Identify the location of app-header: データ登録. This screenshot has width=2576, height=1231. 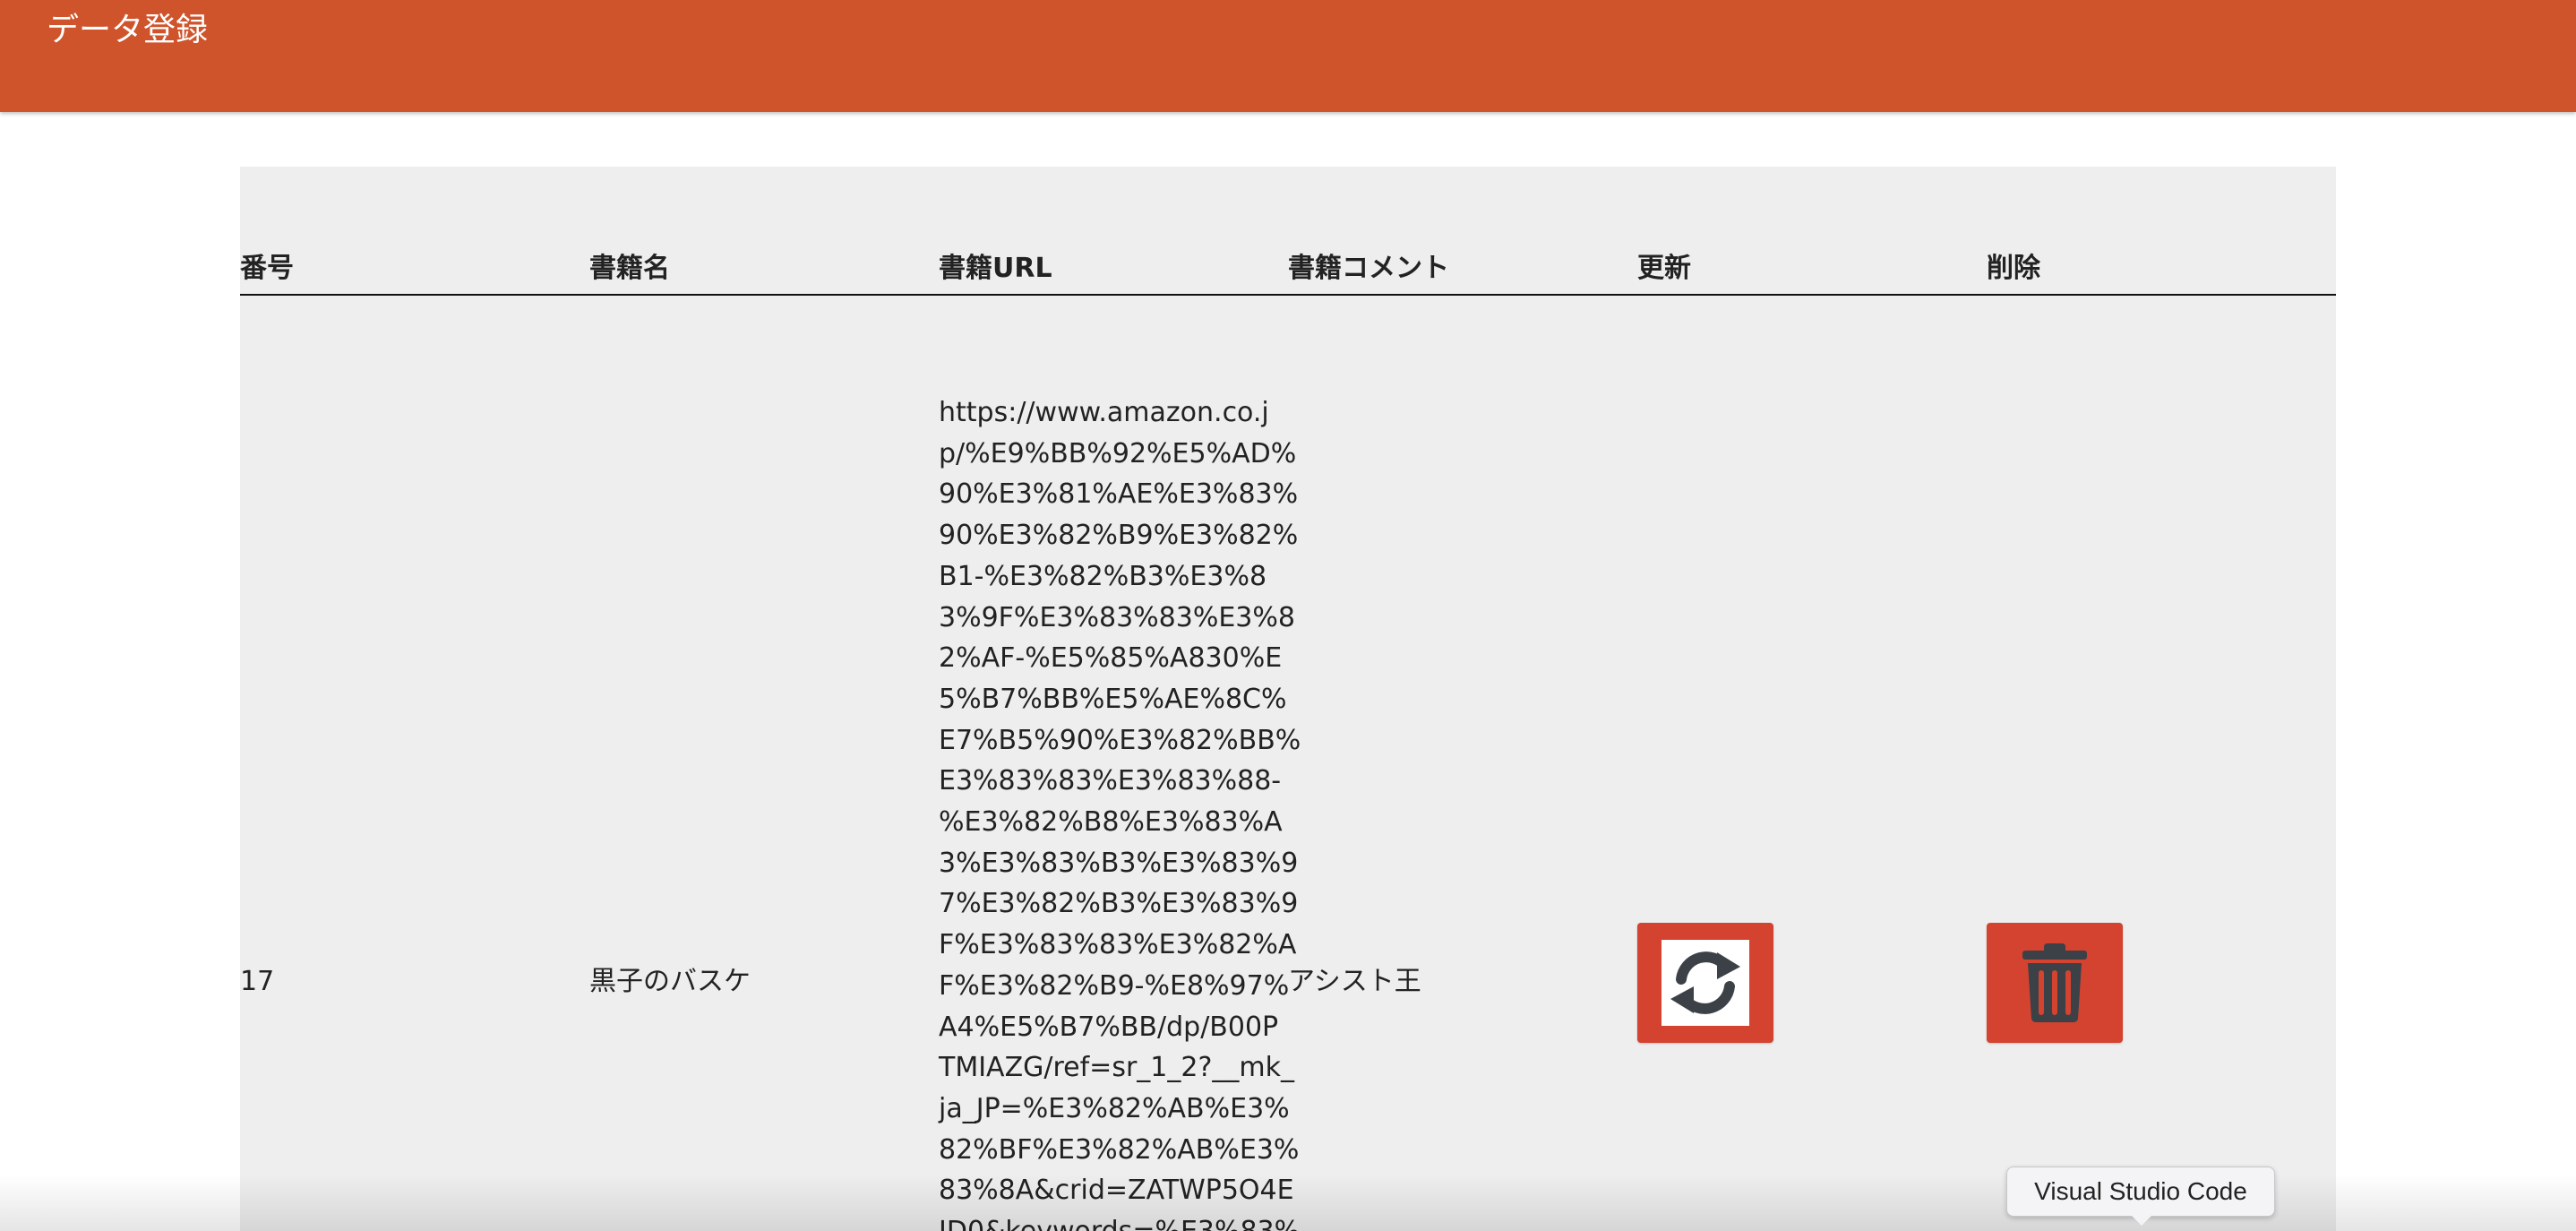
(1288, 56).